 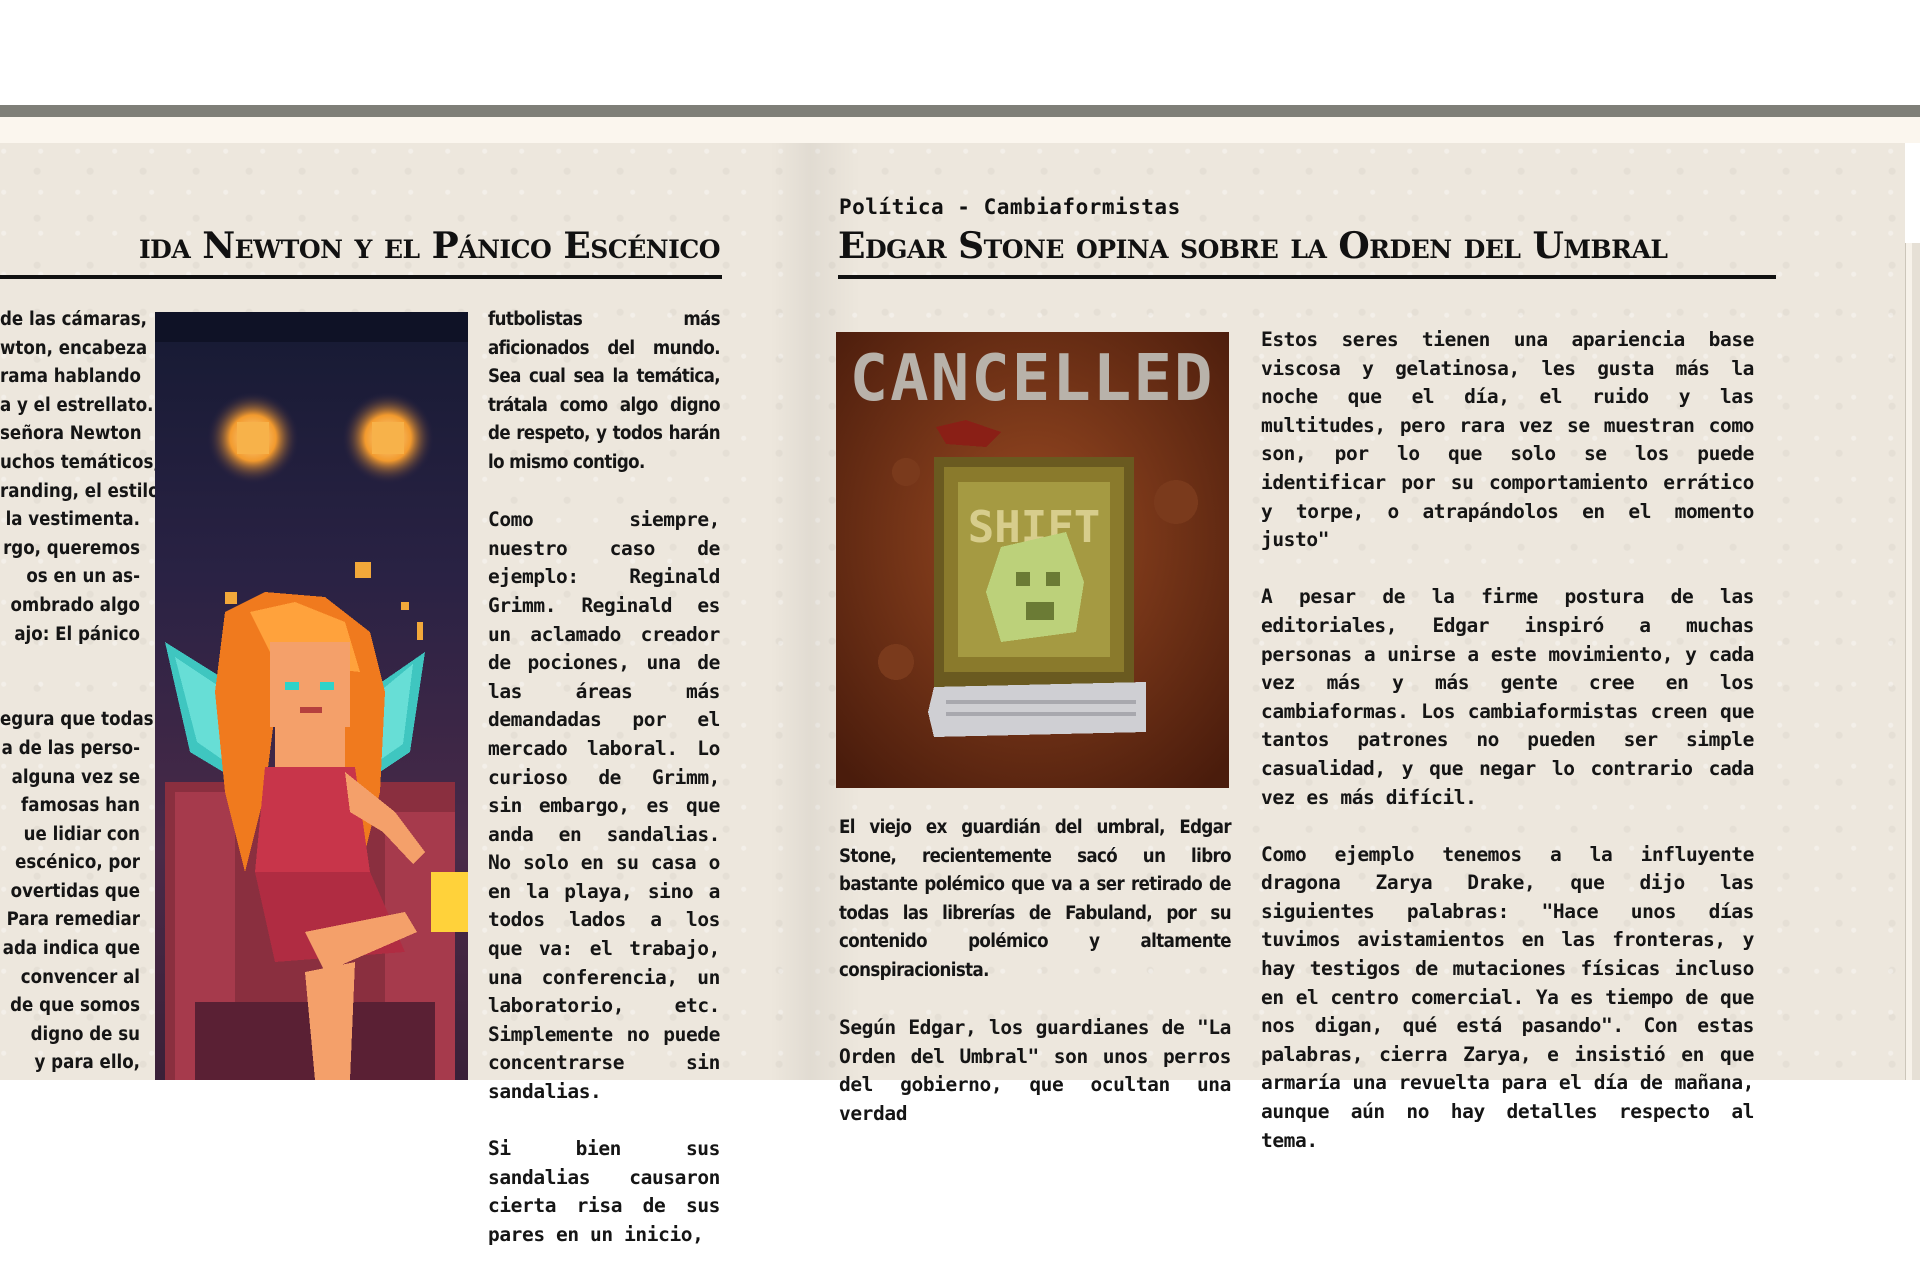 What do you see at coordinates (960, 130) in the screenshot?
I see `top-strip` at bounding box center [960, 130].